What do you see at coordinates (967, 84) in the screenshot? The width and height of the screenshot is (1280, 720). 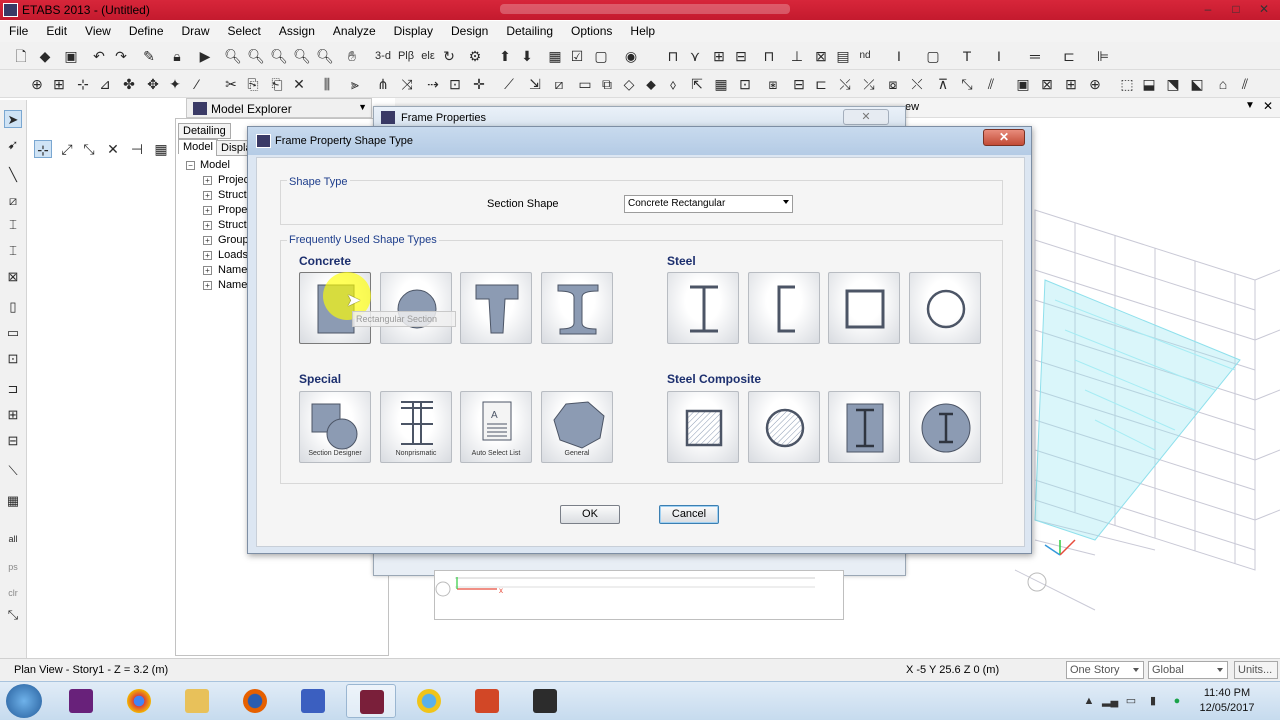 I see `load-frame-icon: ⤡` at bounding box center [967, 84].